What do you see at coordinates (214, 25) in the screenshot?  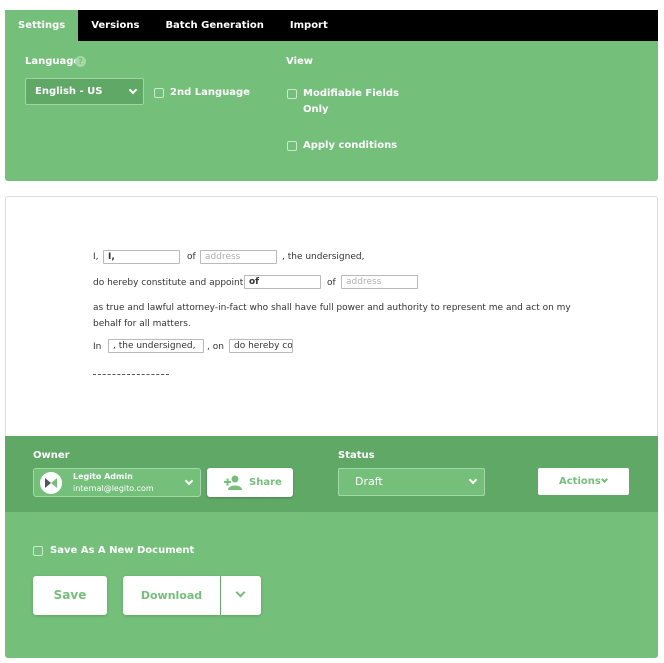 I see `tab-batch-generation: Batch Generation` at bounding box center [214, 25].